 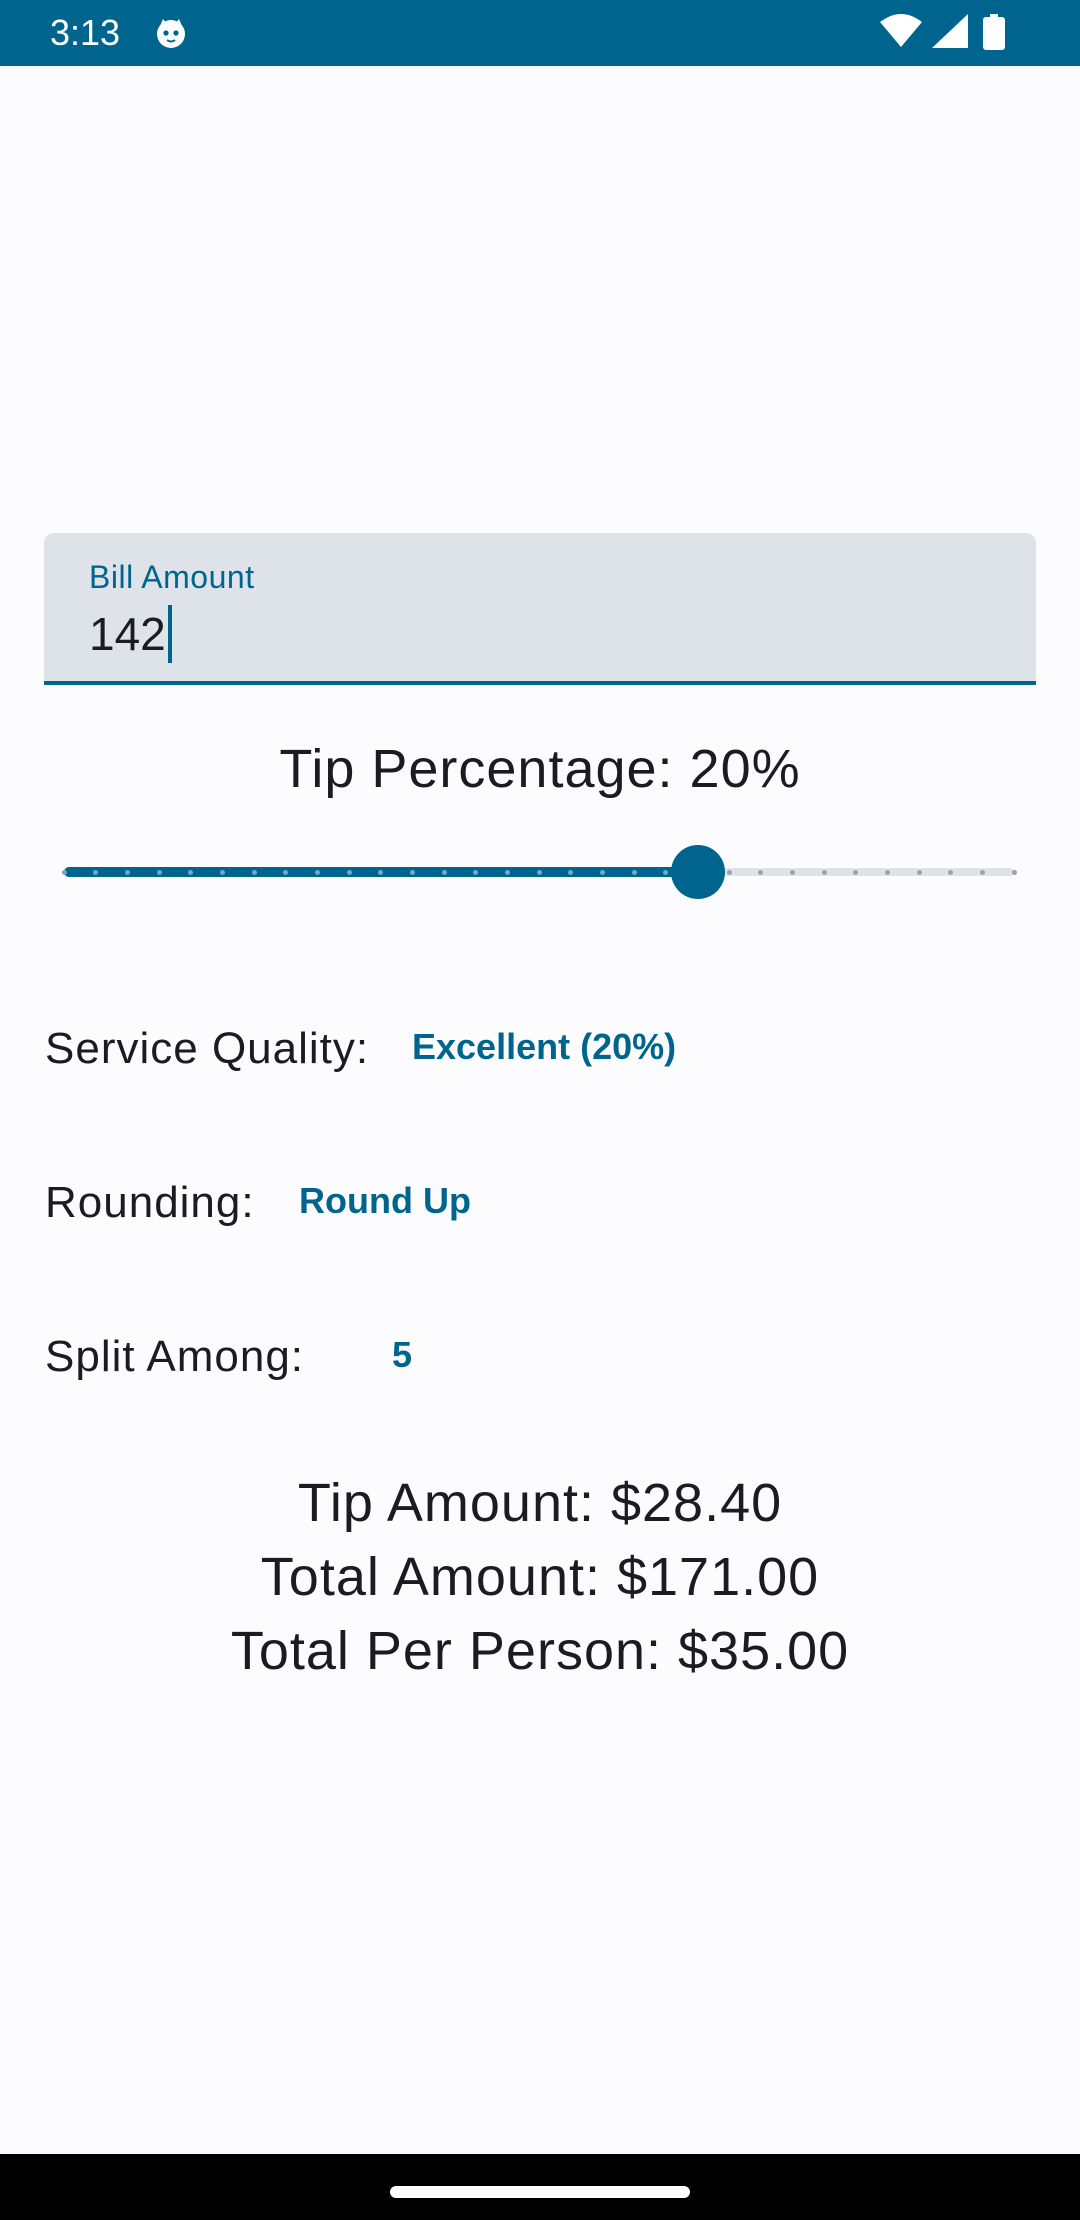 What do you see at coordinates (994, 32) in the screenshot?
I see `battery-icon` at bounding box center [994, 32].